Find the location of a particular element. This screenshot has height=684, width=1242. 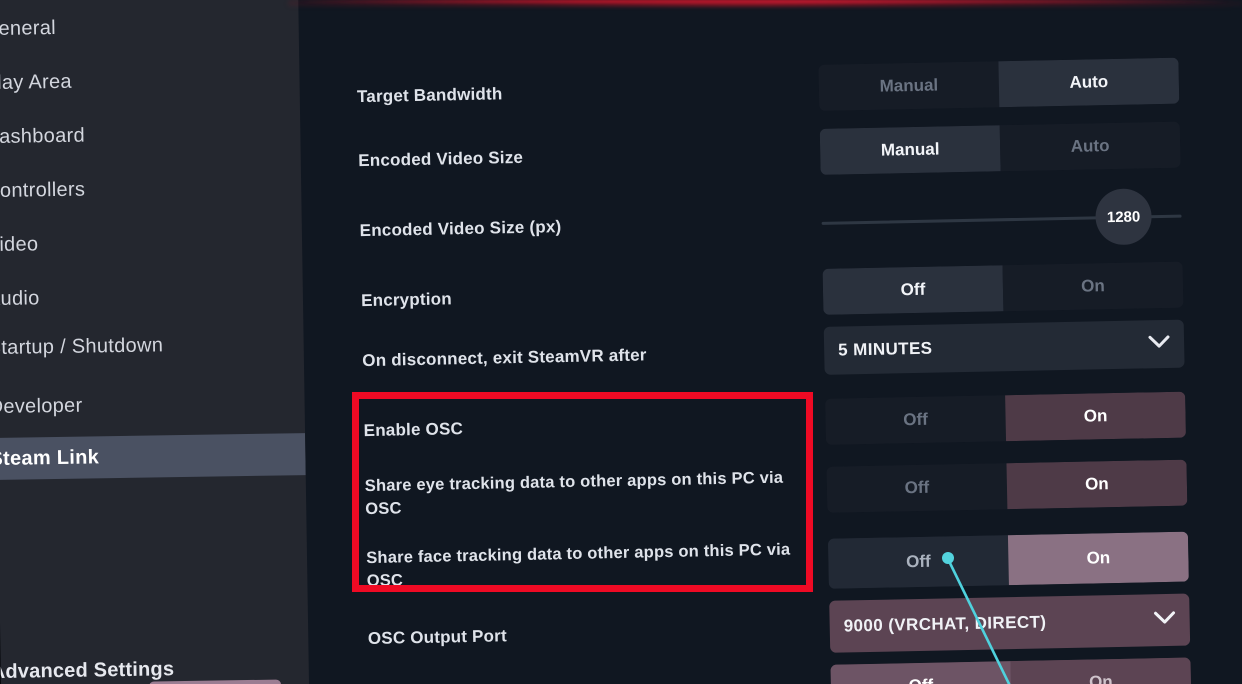

osc-output-port-dropdown: 9000 (VRCHAT, DIRECT) is located at coordinates (1010, 623).